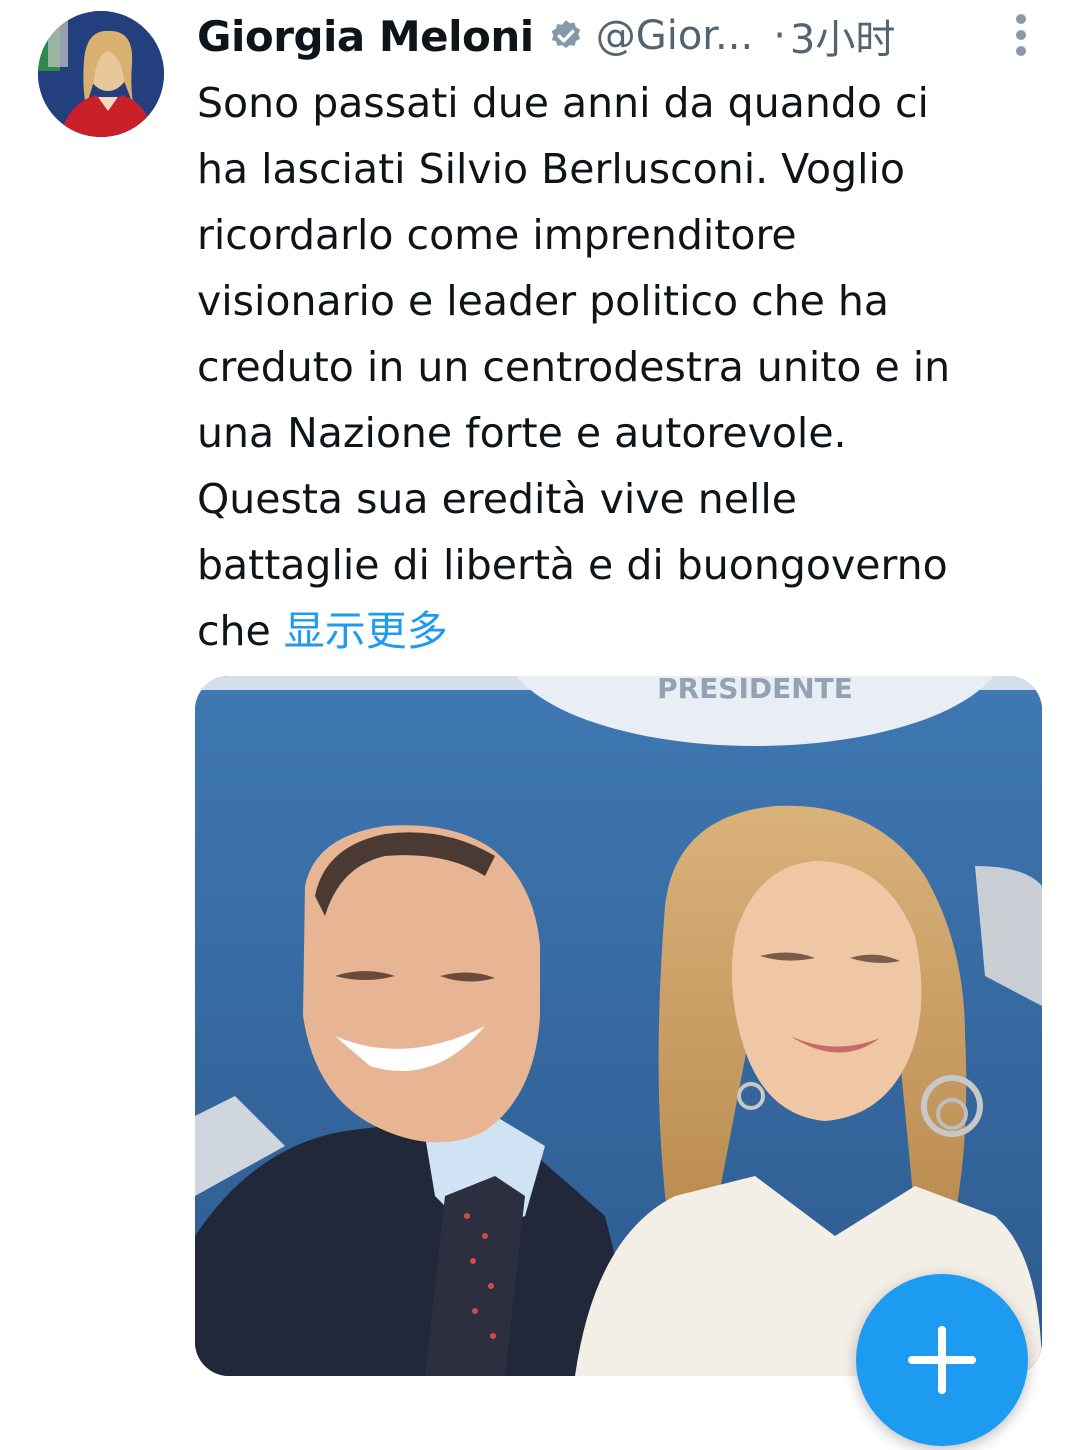  I want to click on verified-badge-icon, so click(566, 36).